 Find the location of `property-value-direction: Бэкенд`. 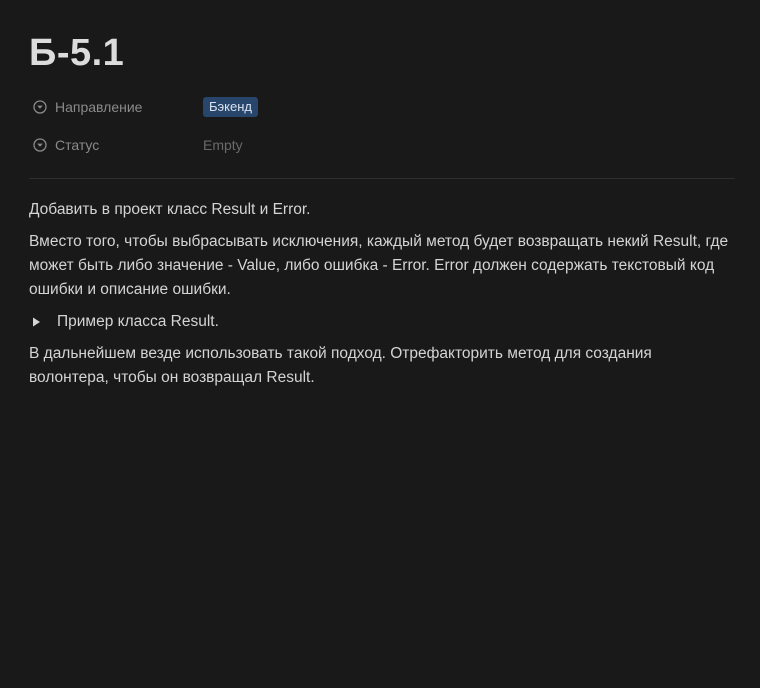

property-value-direction: Бэкенд is located at coordinates (230, 107).